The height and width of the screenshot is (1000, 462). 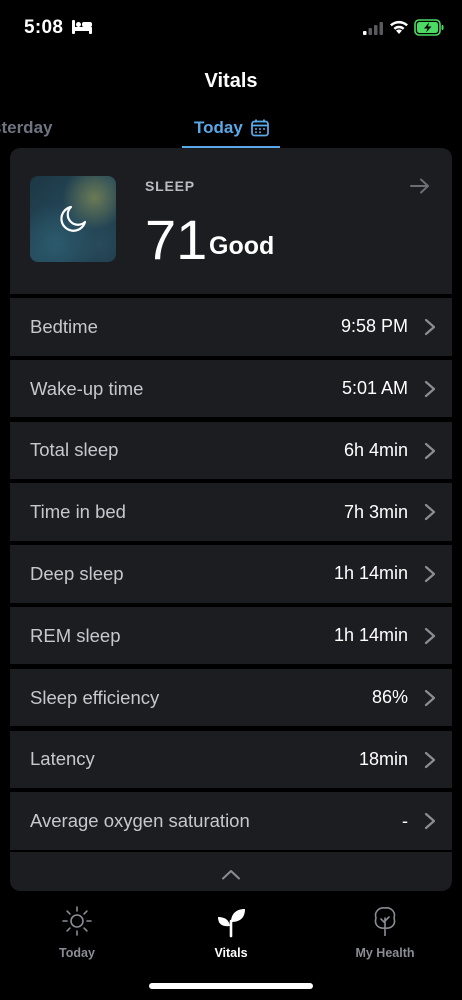 I want to click on sleep-score: 71, so click(x=176, y=239).